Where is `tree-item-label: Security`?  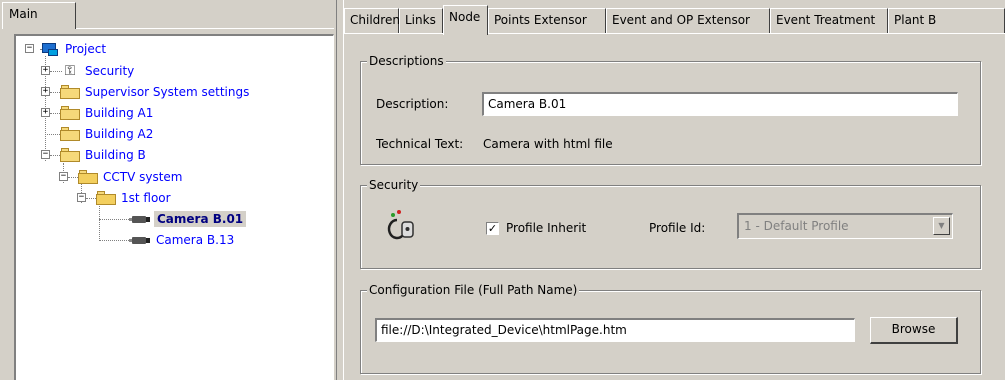 tree-item-label: Security is located at coordinates (110, 71).